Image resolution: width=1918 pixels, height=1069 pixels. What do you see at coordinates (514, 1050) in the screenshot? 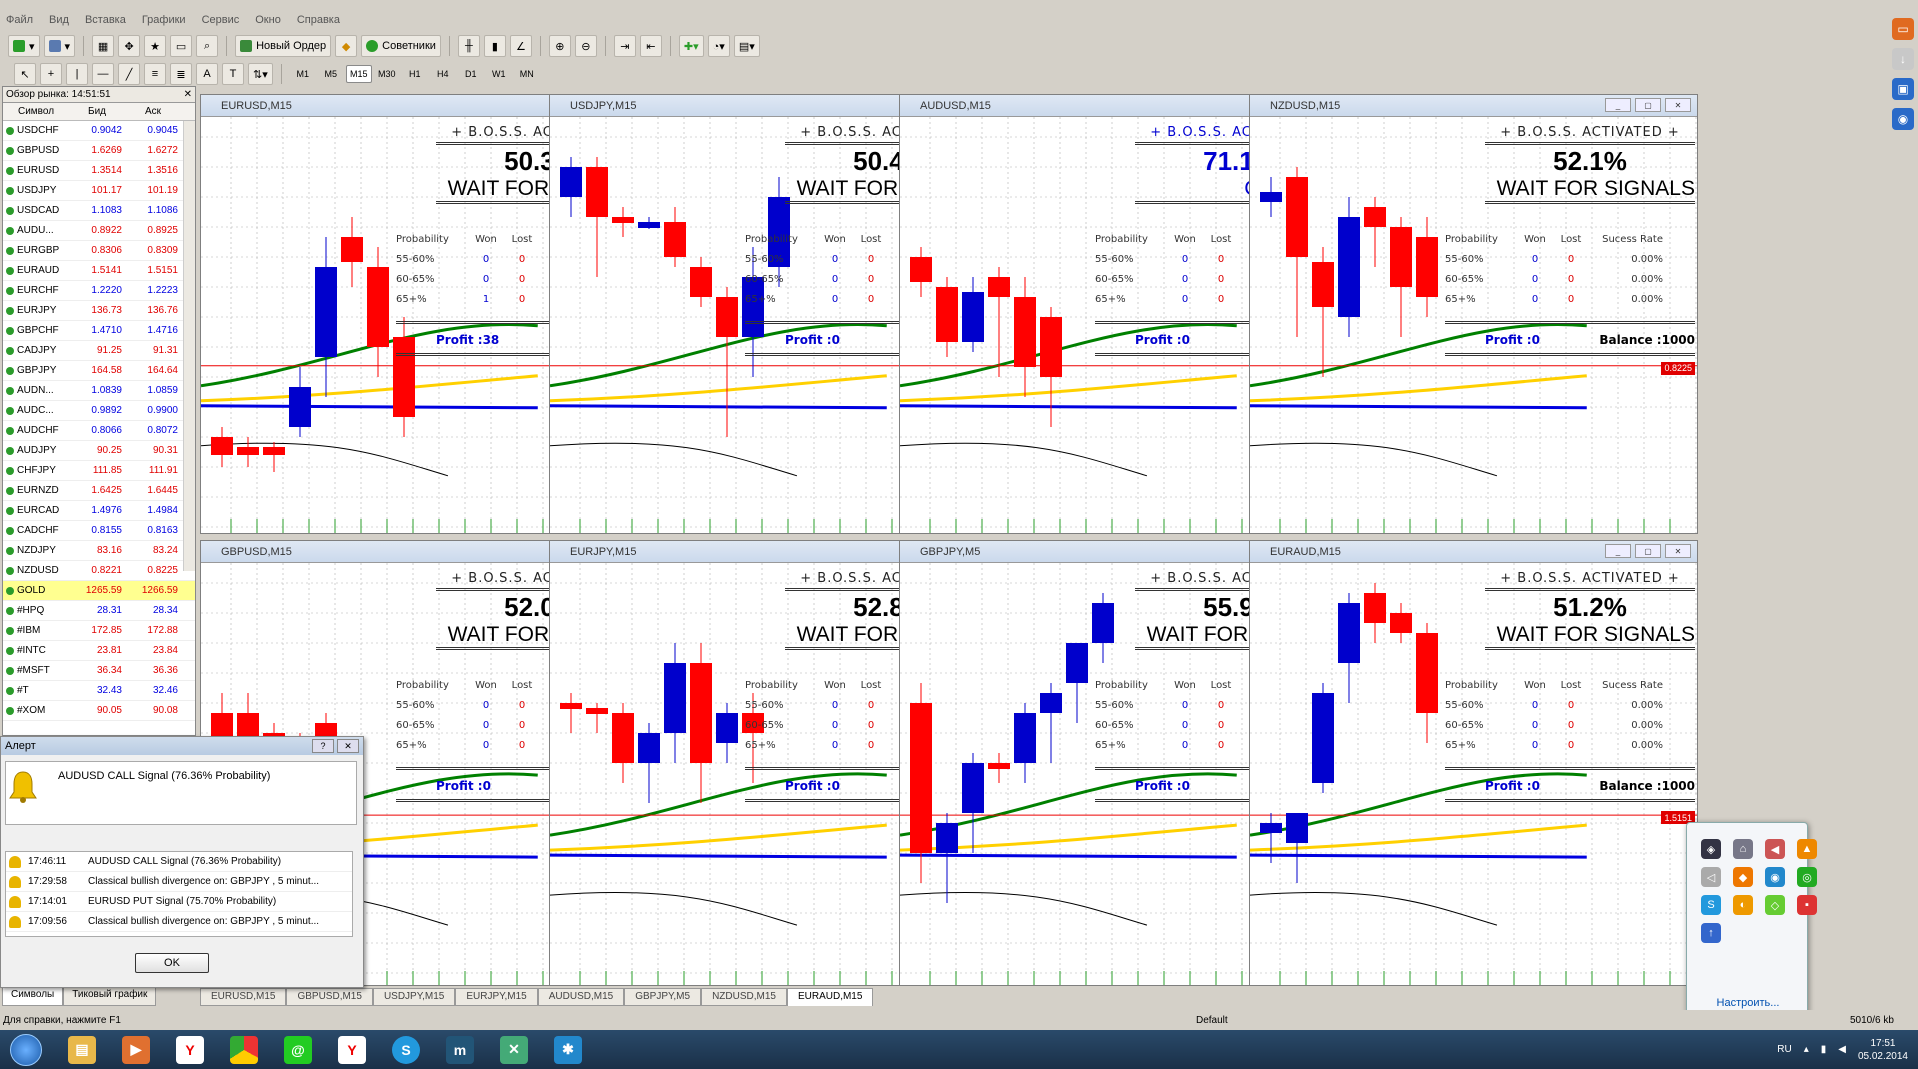
I see `taskbar-metatrader: ✕` at bounding box center [514, 1050].